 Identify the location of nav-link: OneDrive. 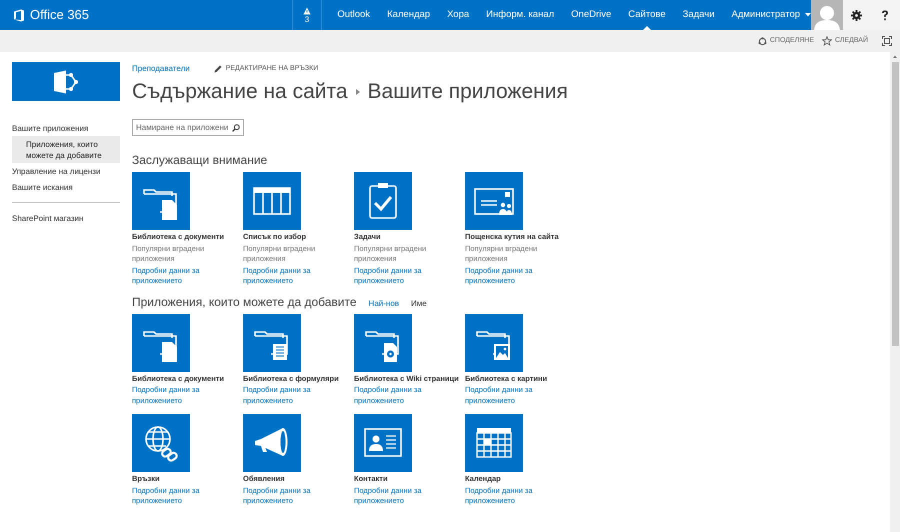
(591, 15).